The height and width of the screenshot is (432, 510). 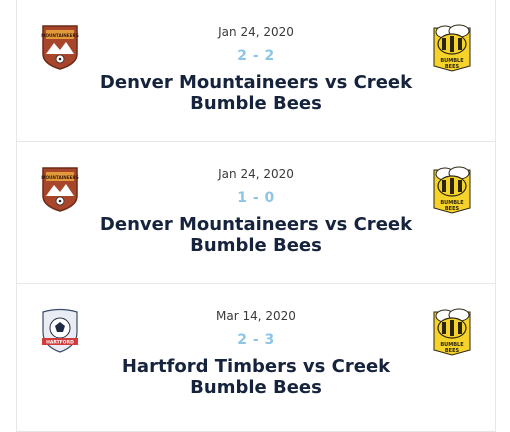 I want to click on match-score: 2 - 3, so click(x=256, y=340).